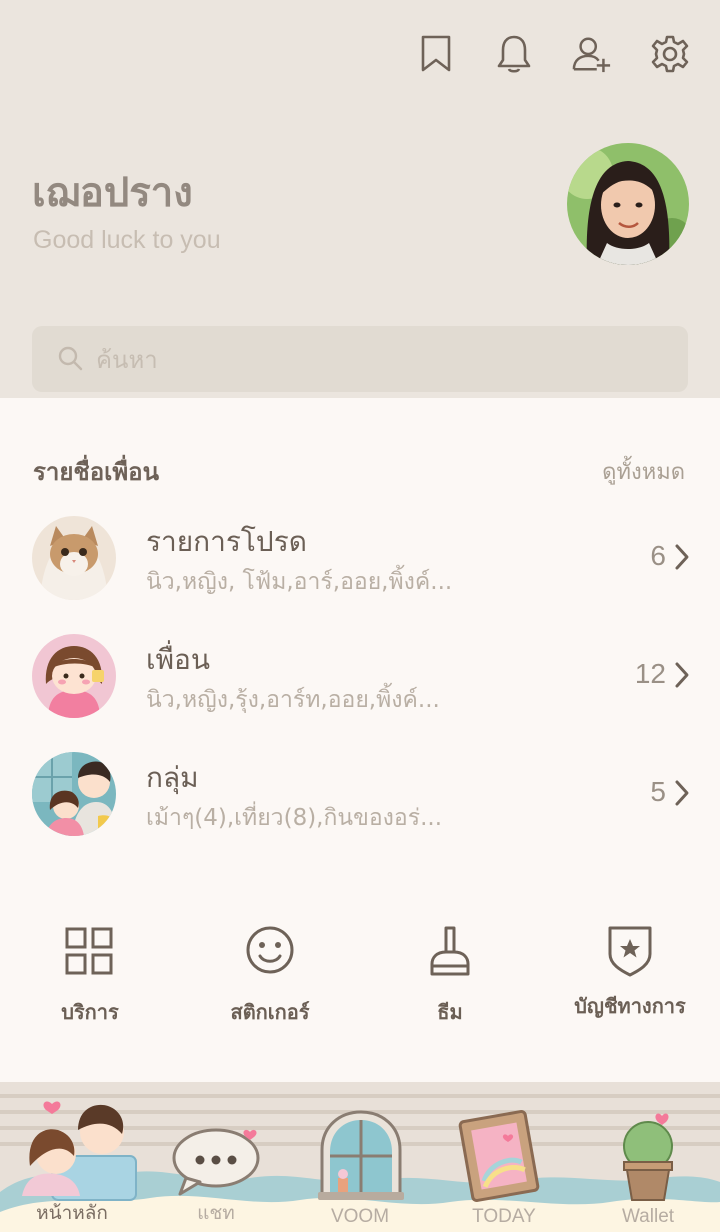  I want to click on tab-home: หน้าหลัก, so click(72, 1213).